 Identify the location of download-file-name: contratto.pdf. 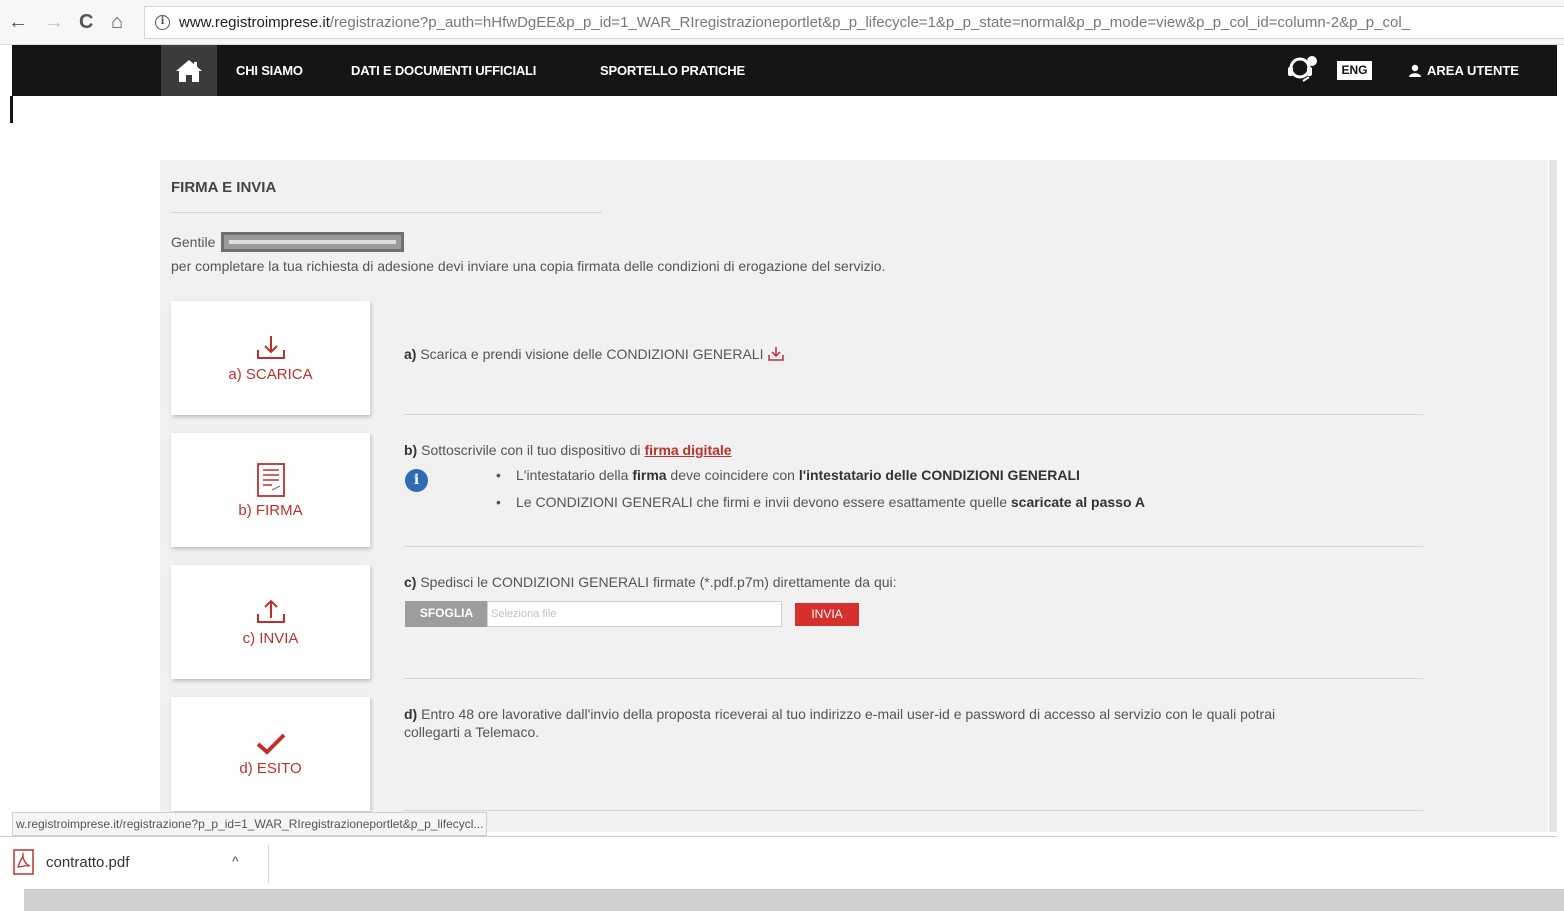
(88, 862).